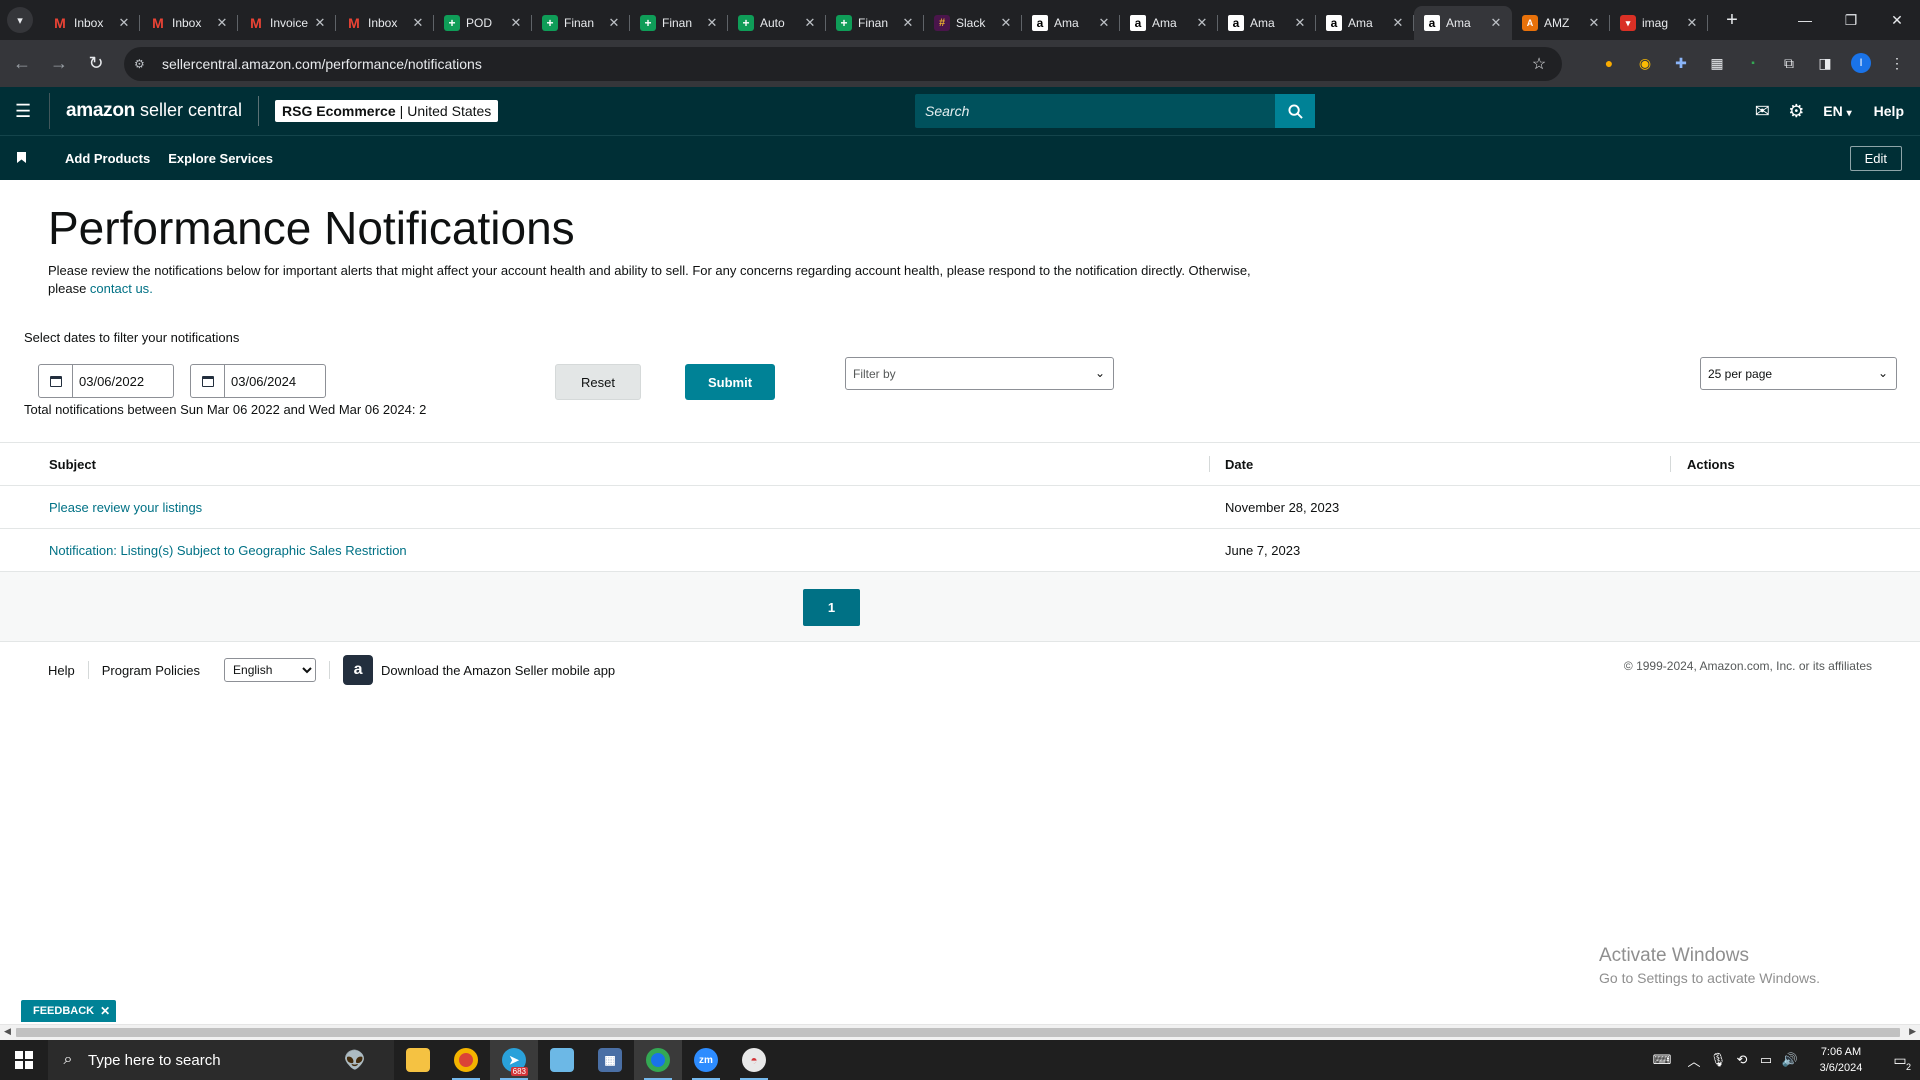 This screenshot has width=1920, height=1080. Describe the element at coordinates (1851, 20) in the screenshot. I see `restore-icon: ❐` at that location.